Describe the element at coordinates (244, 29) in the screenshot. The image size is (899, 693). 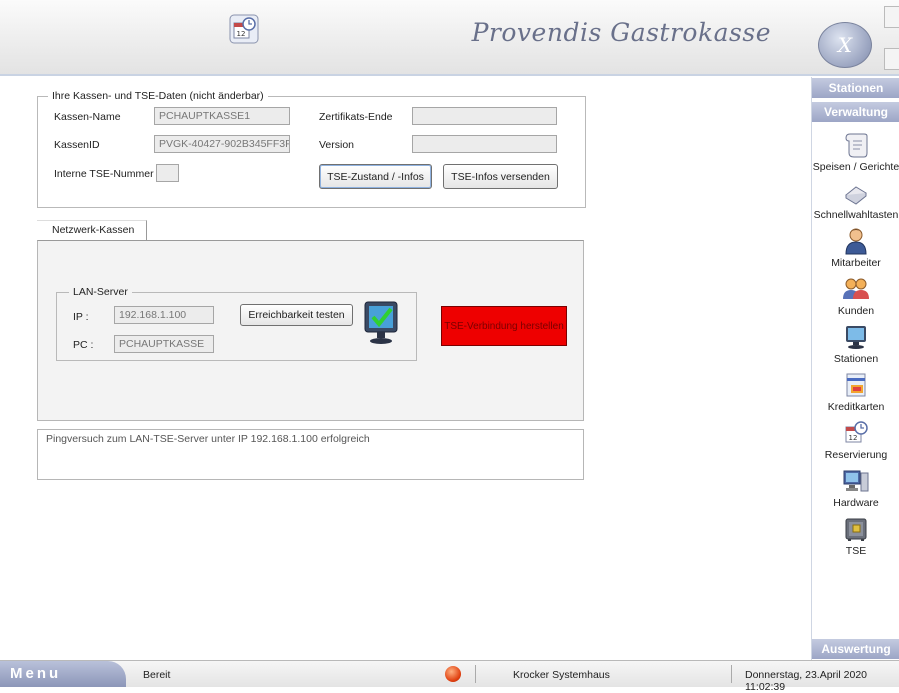
I see `calendar-clock-icon: 12` at that location.